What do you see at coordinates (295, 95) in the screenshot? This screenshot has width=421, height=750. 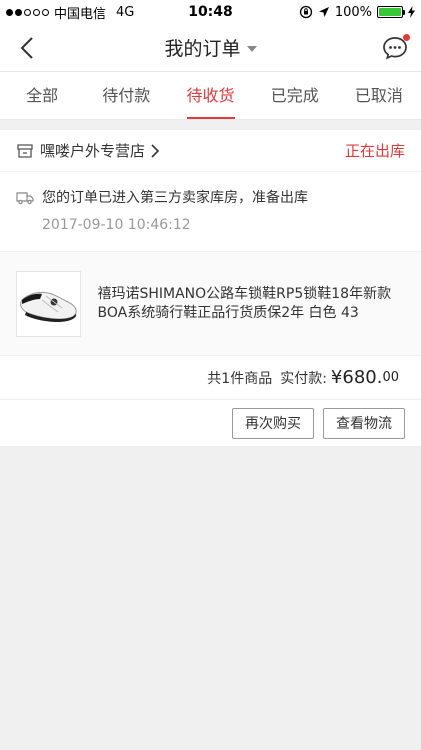 I see `tab-completed: 已完成` at bounding box center [295, 95].